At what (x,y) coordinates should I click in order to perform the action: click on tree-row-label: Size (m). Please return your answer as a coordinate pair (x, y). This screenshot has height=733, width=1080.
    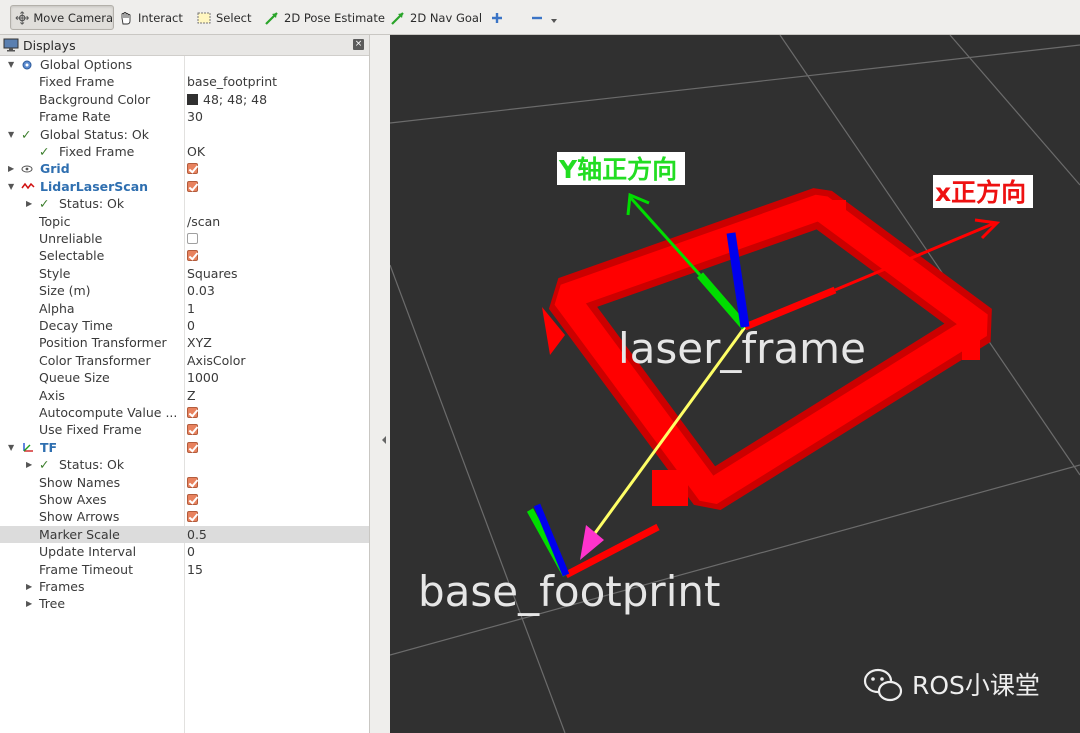
    Looking at the image, I should click on (65, 291).